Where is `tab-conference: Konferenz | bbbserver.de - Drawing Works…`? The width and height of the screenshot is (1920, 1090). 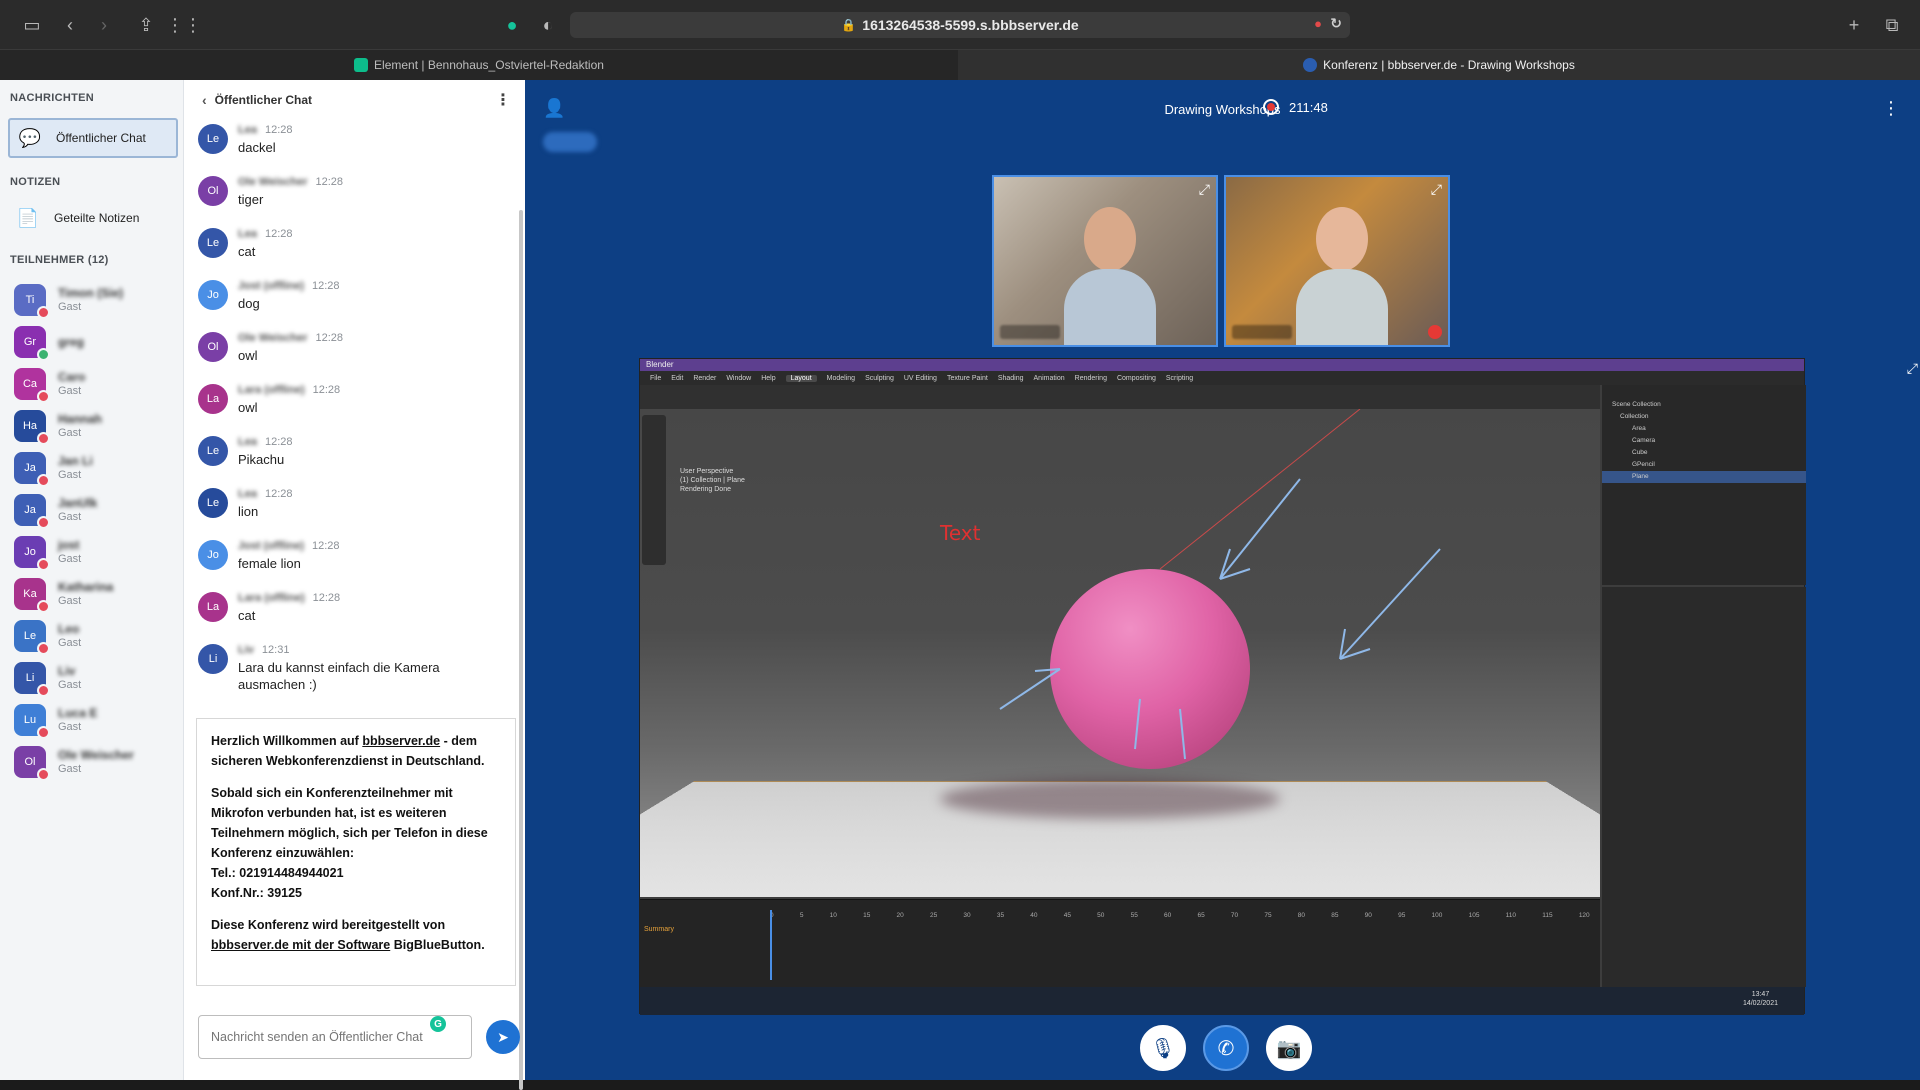 tab-conference: Konferenz | bbbserver.de - Drawing Works… is located at coordinates (1439, 65).